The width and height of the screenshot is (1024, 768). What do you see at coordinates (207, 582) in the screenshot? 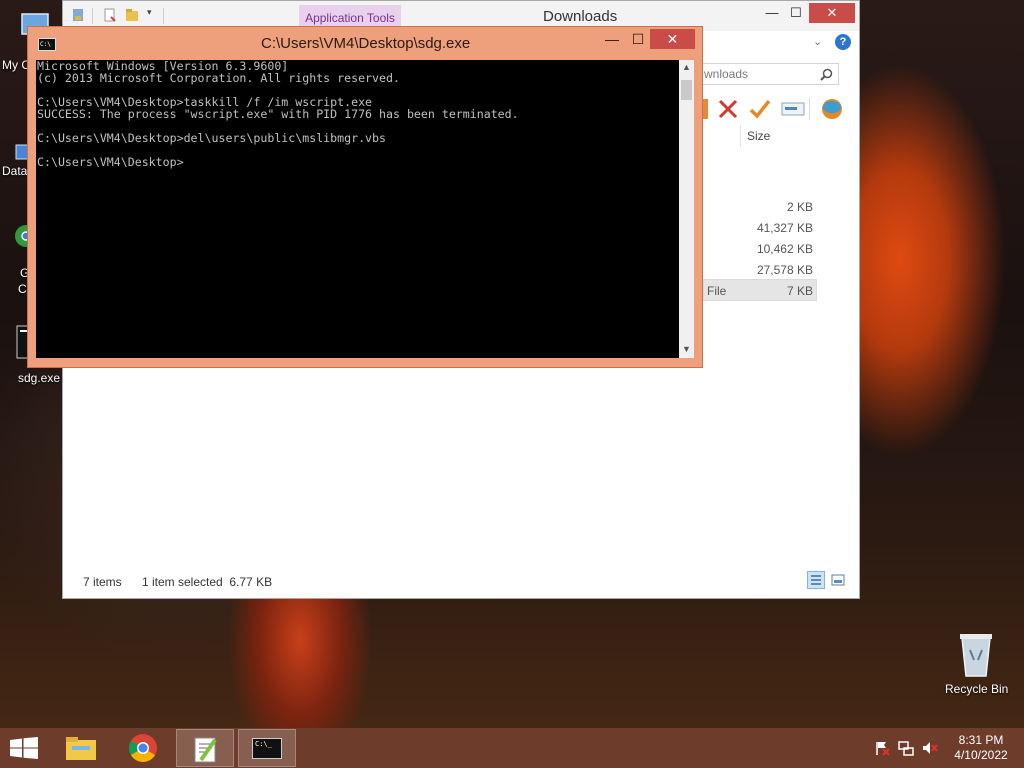
I see `status-selection: 1 item selected 6.77 KB` at bounding box center [207, 582].